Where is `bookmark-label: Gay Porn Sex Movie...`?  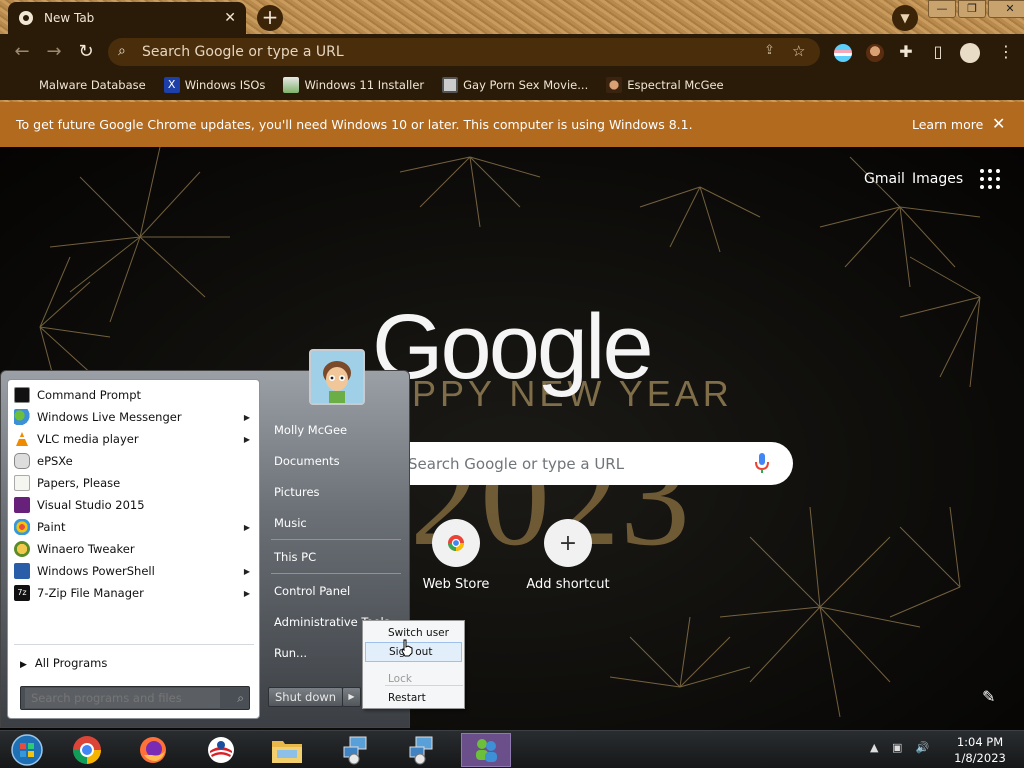
bookmark-label: Gay Porn Sex Movie... is located at coordinates (526, 85).